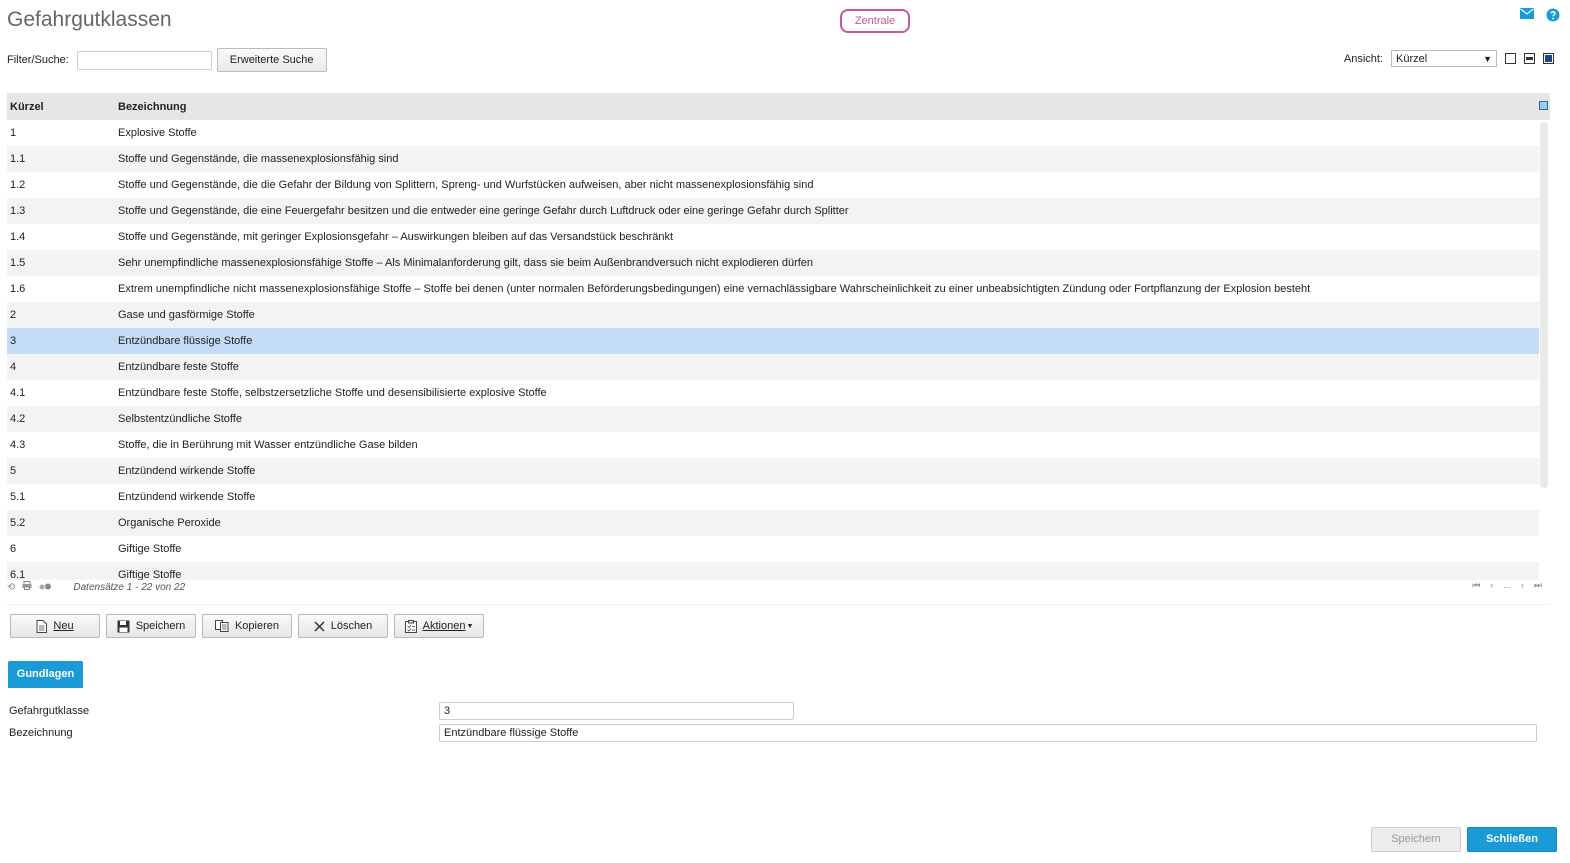 This screenshot has height=863, width=1570. I want to click on filter-label: Filter/Suche:, so click(38, 60).